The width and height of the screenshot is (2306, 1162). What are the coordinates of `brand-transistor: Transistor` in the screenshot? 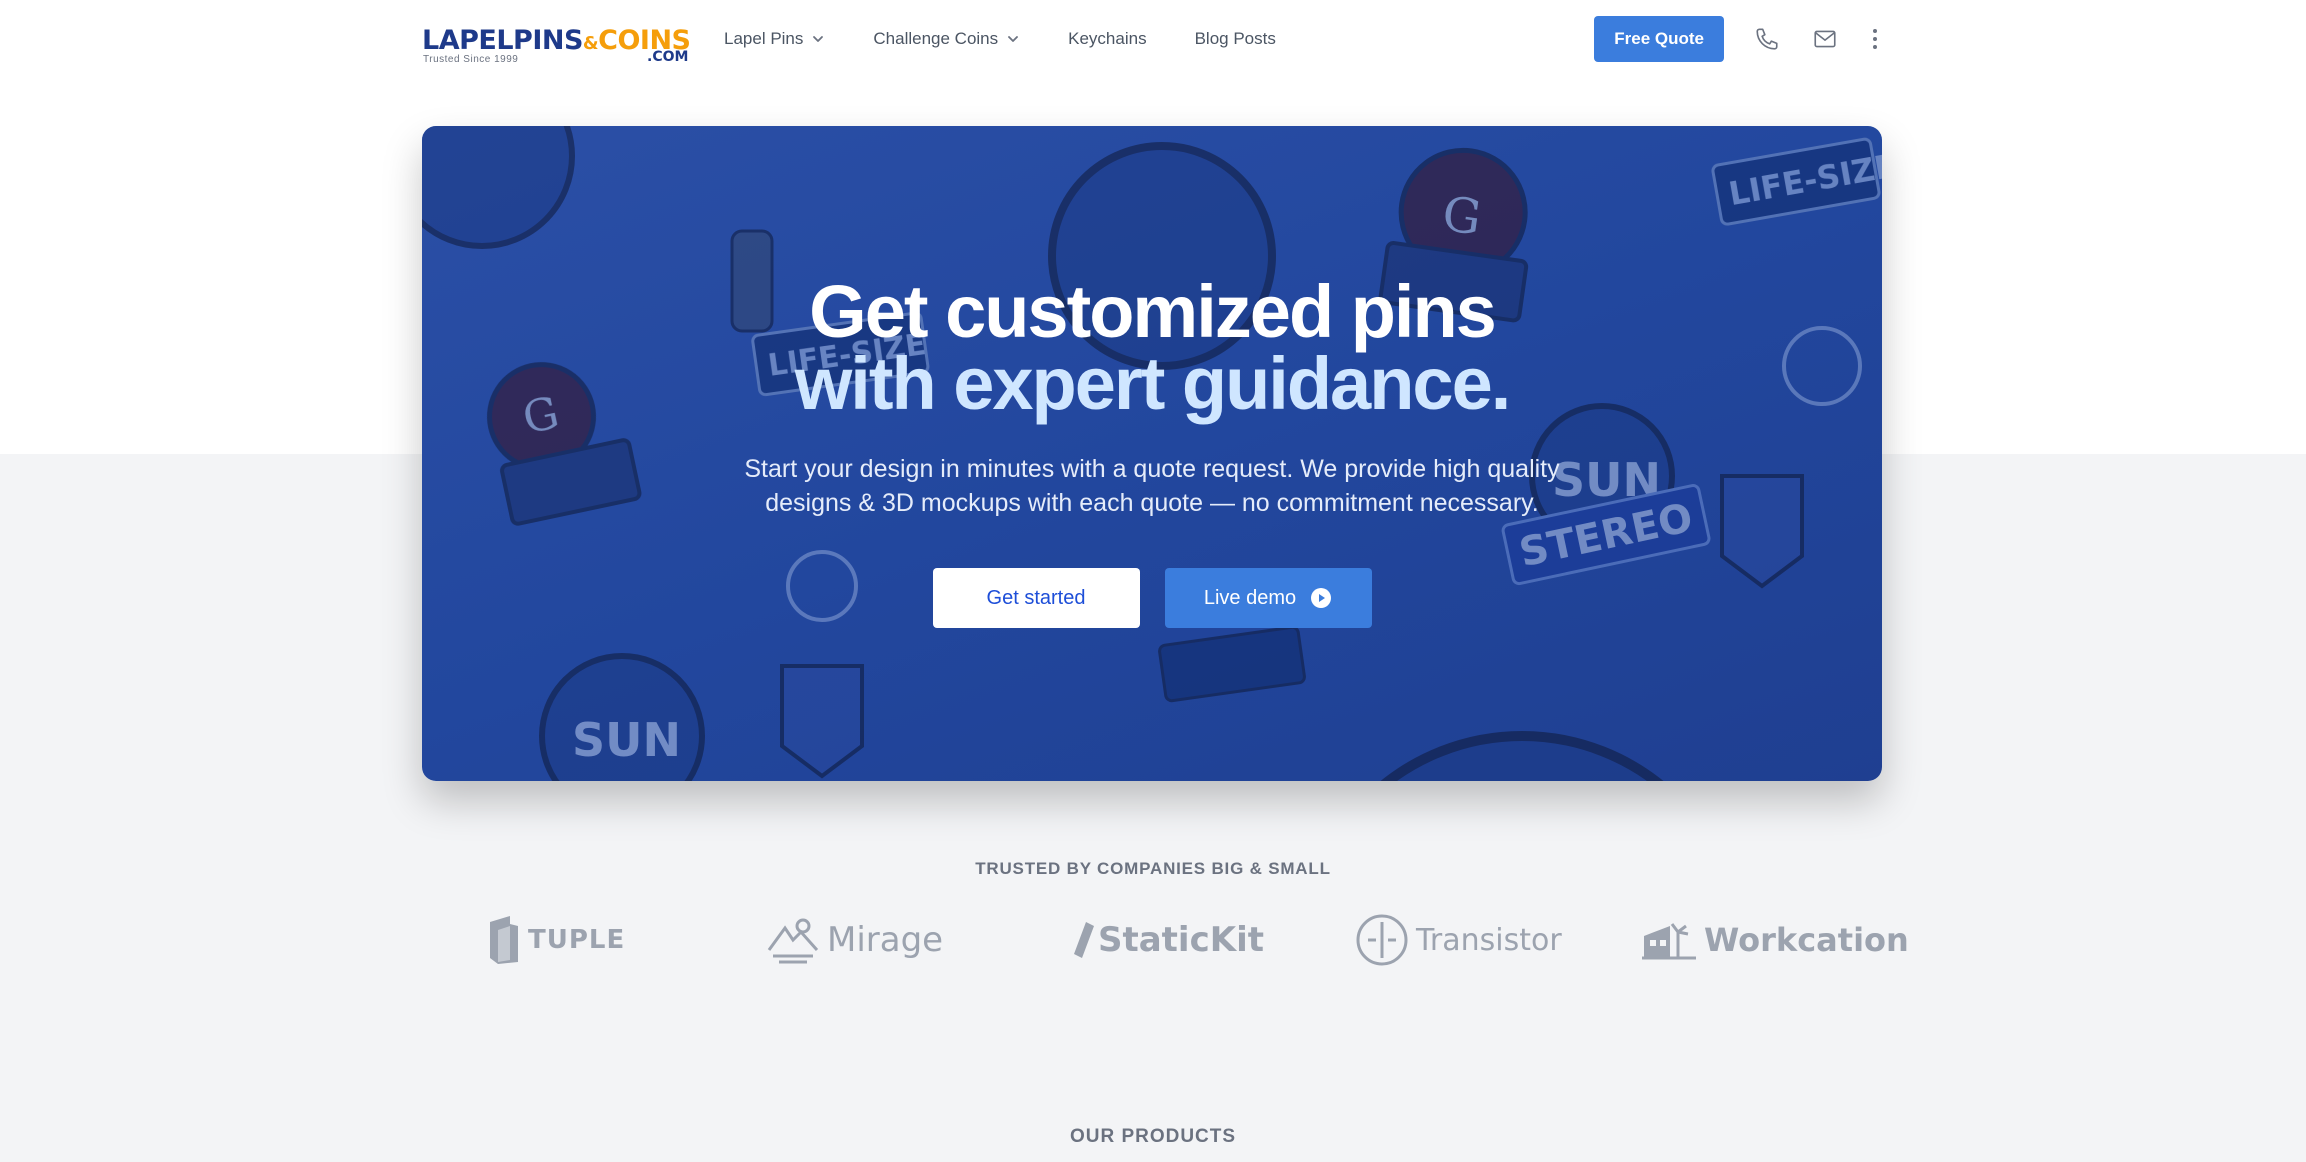 It's located at (1459, 940).